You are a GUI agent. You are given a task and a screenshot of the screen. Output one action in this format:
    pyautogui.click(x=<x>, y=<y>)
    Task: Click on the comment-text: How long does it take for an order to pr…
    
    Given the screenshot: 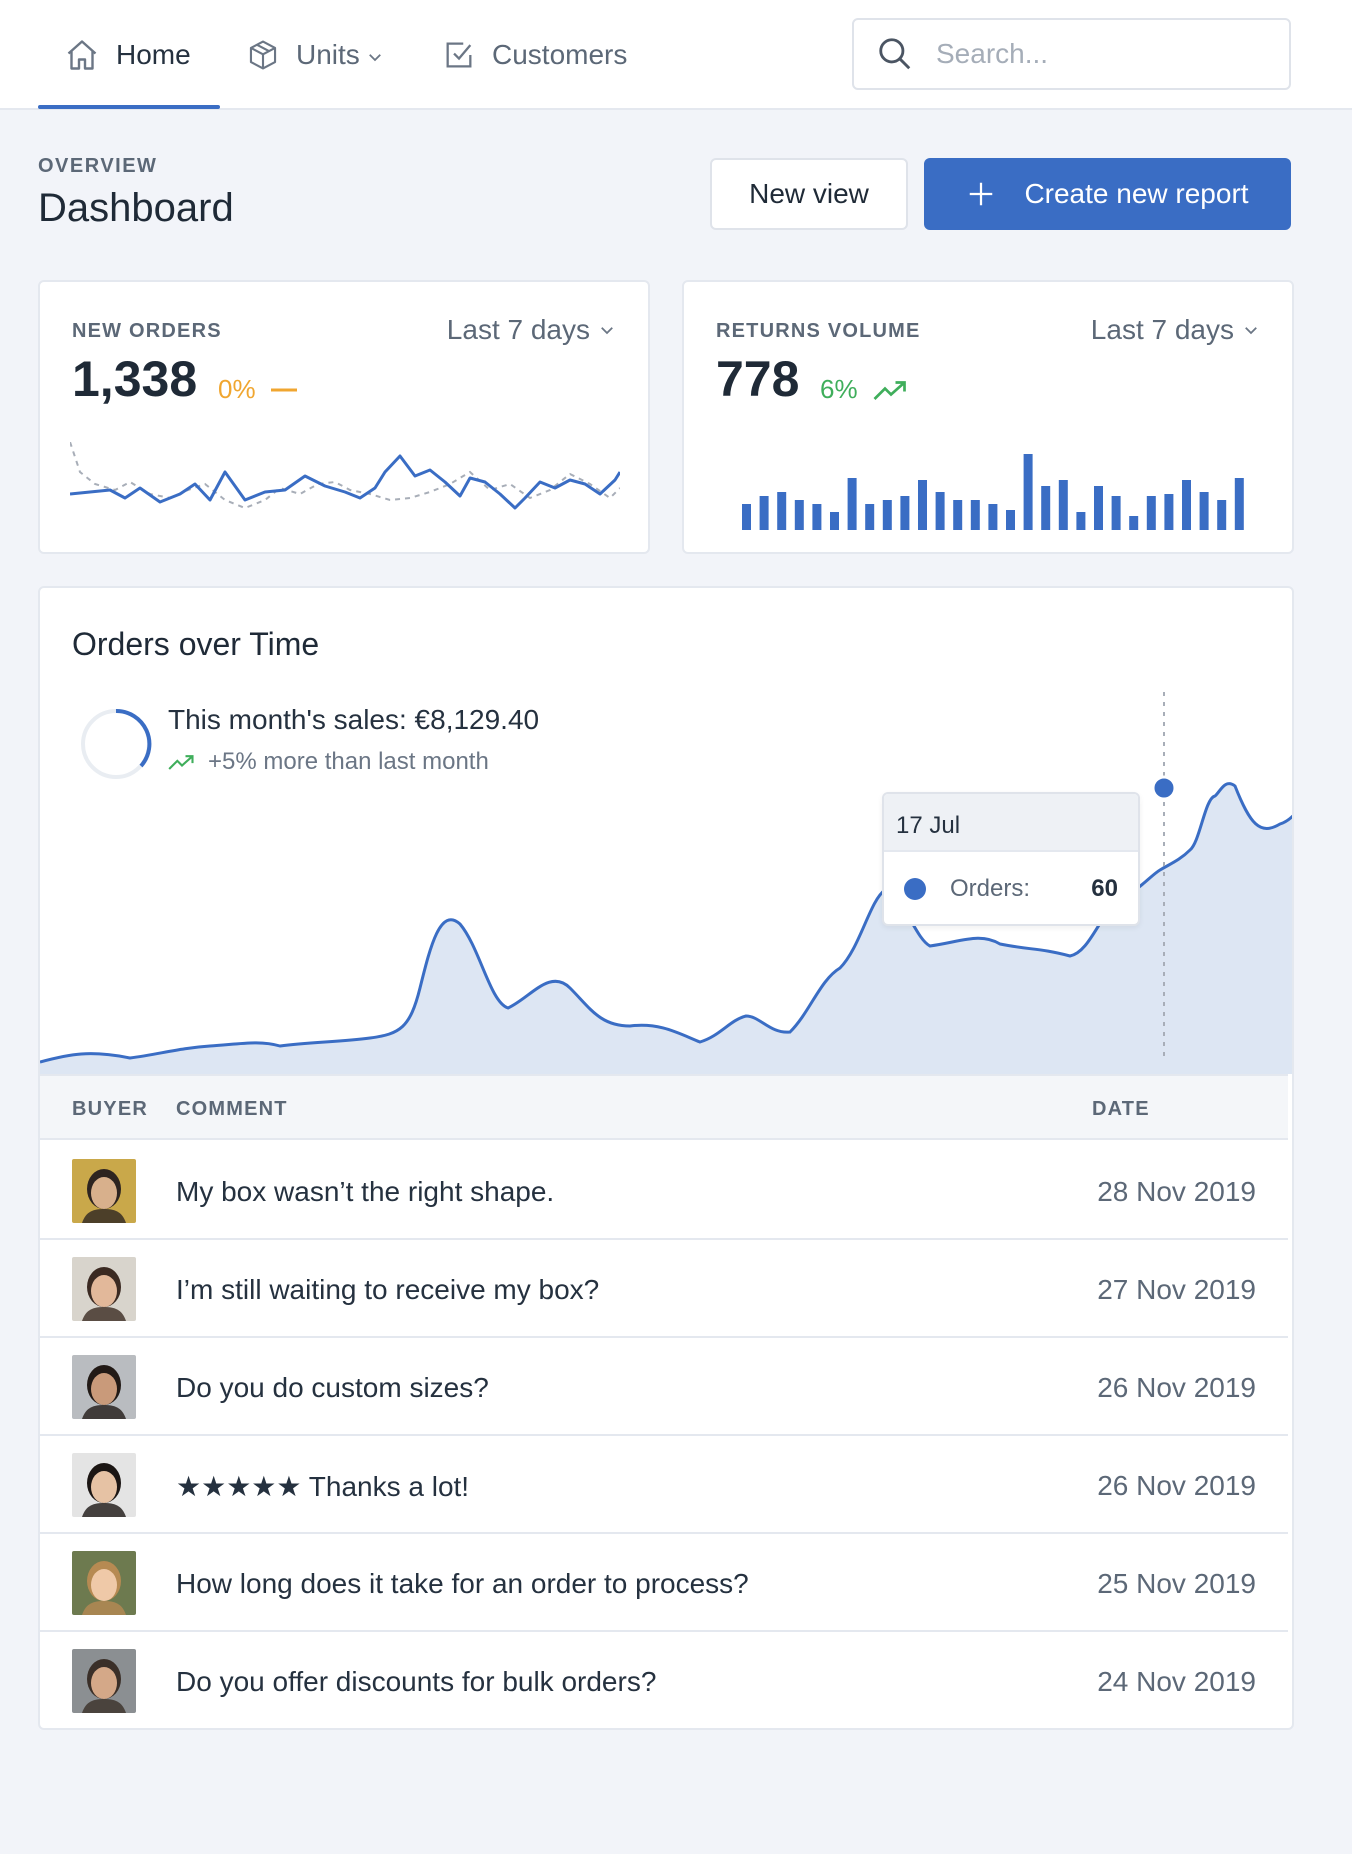 What is the action you would take?
    pyautogui.click(x=462, y=1583)
    